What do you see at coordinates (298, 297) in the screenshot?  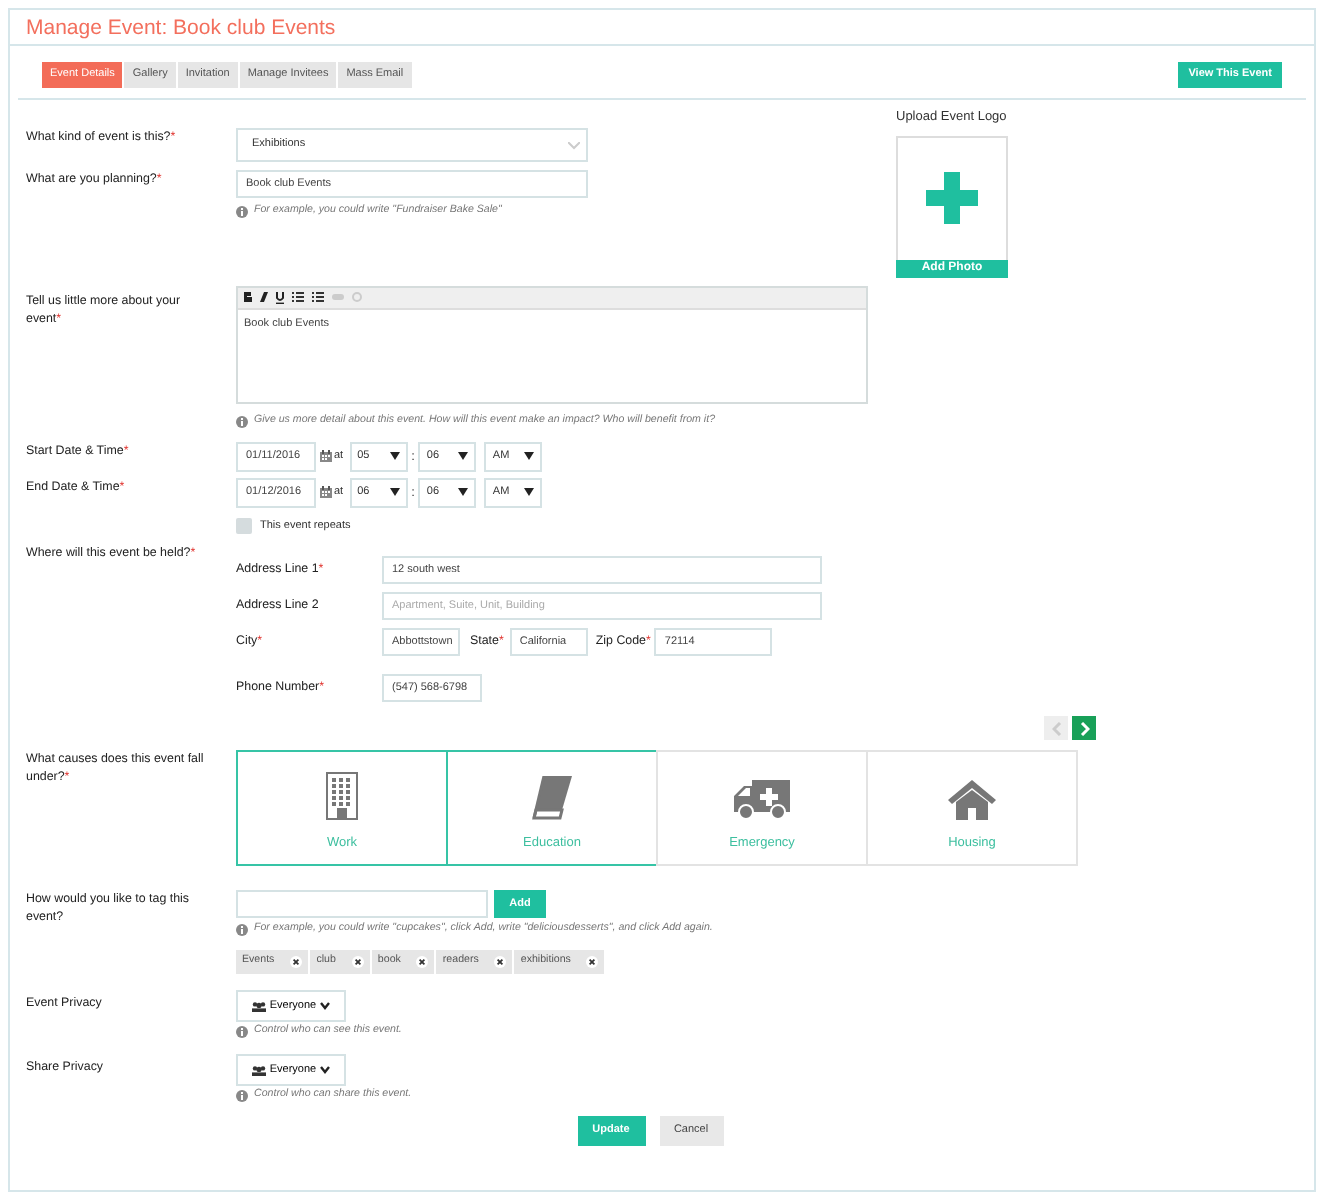 I see `bullet-list-icon` at bounding box center [298, 297].